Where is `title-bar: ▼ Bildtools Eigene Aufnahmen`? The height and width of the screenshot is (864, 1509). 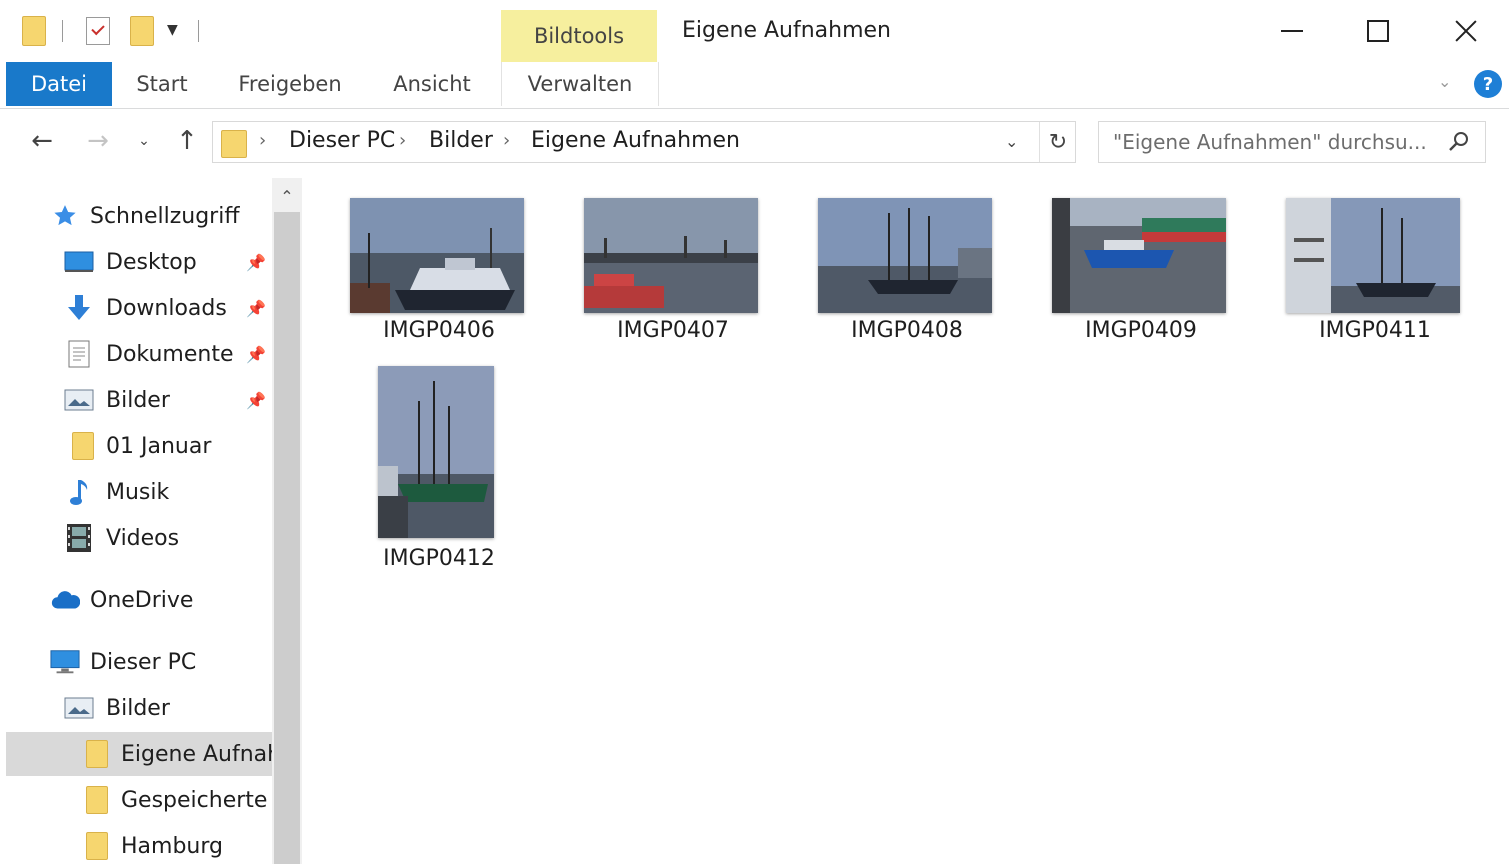 title-bar: ▼ Bildtools Eigene Aufnahmen is located at coordinates (754, 31).